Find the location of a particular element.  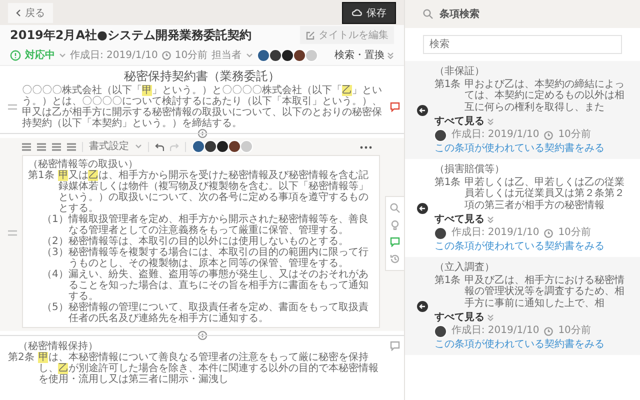

more-icon is located at coordinates (366, 147).